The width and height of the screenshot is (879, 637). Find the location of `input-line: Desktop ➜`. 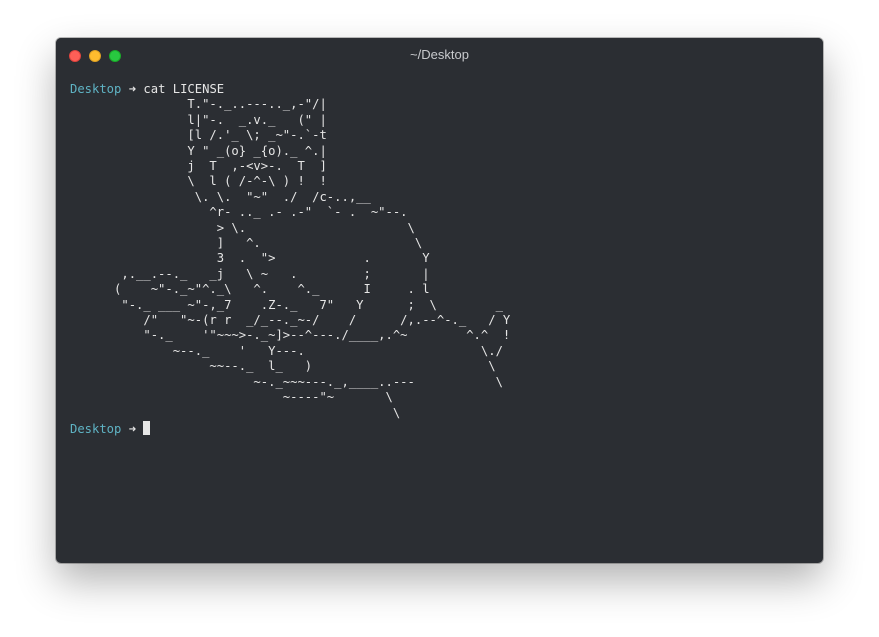

input-line: Desktop ➜ is located at coordinates (440, 428).